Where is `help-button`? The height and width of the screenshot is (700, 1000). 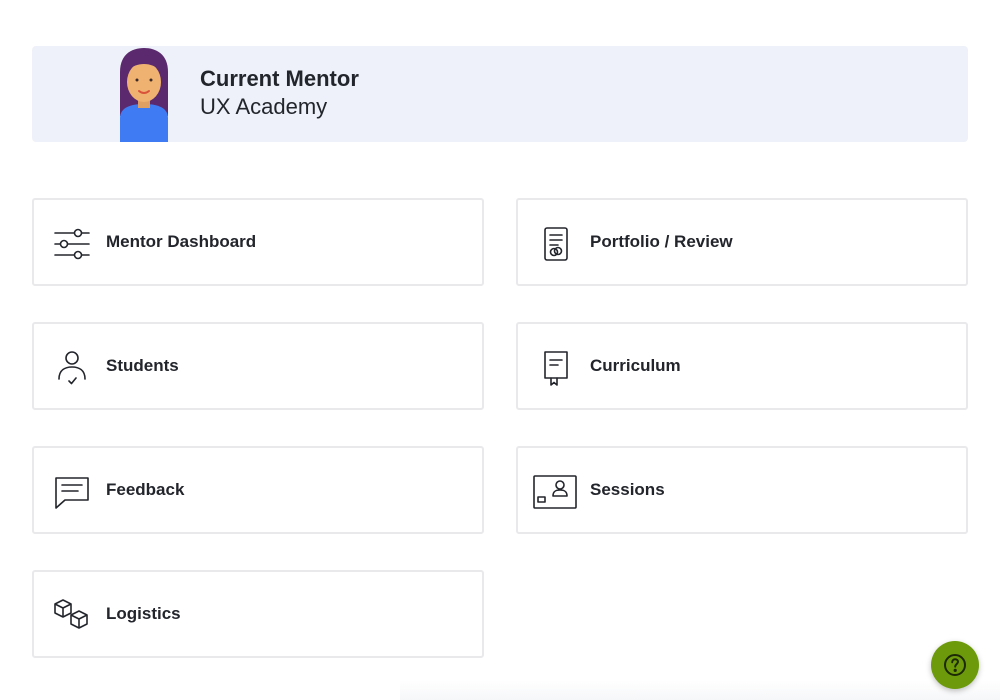
help-button is located at coordinates (955, 665).